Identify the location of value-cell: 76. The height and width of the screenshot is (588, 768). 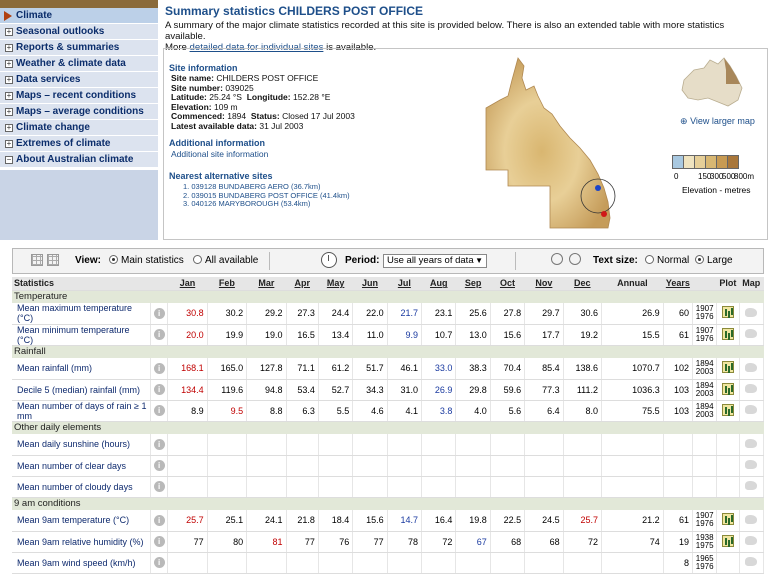
(336, 542).